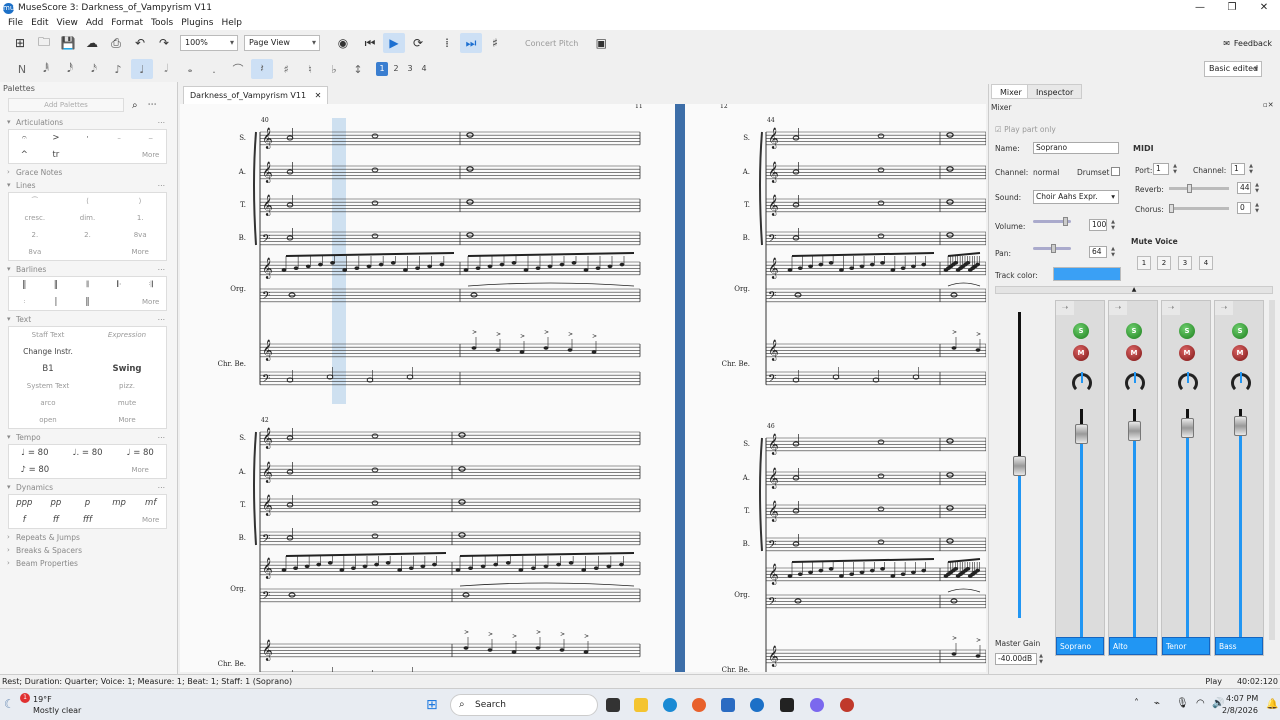 This screenshot has height=720, width=1280. What do you see at coordinates (87, 285) in the screenshot?
I see `barline-cell: 𝄂` at bounding box center [87, 285].